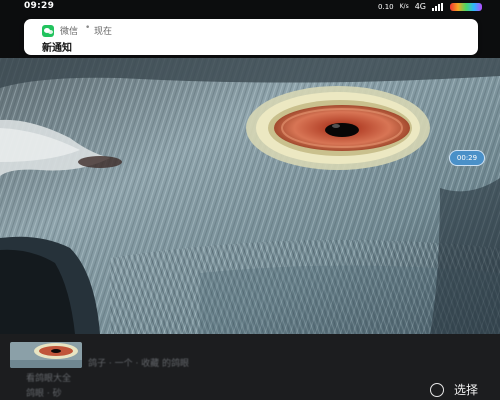  Describe the element at coordinates (465, 390) in the screenshot. I see `select-label: 选择` at that location.